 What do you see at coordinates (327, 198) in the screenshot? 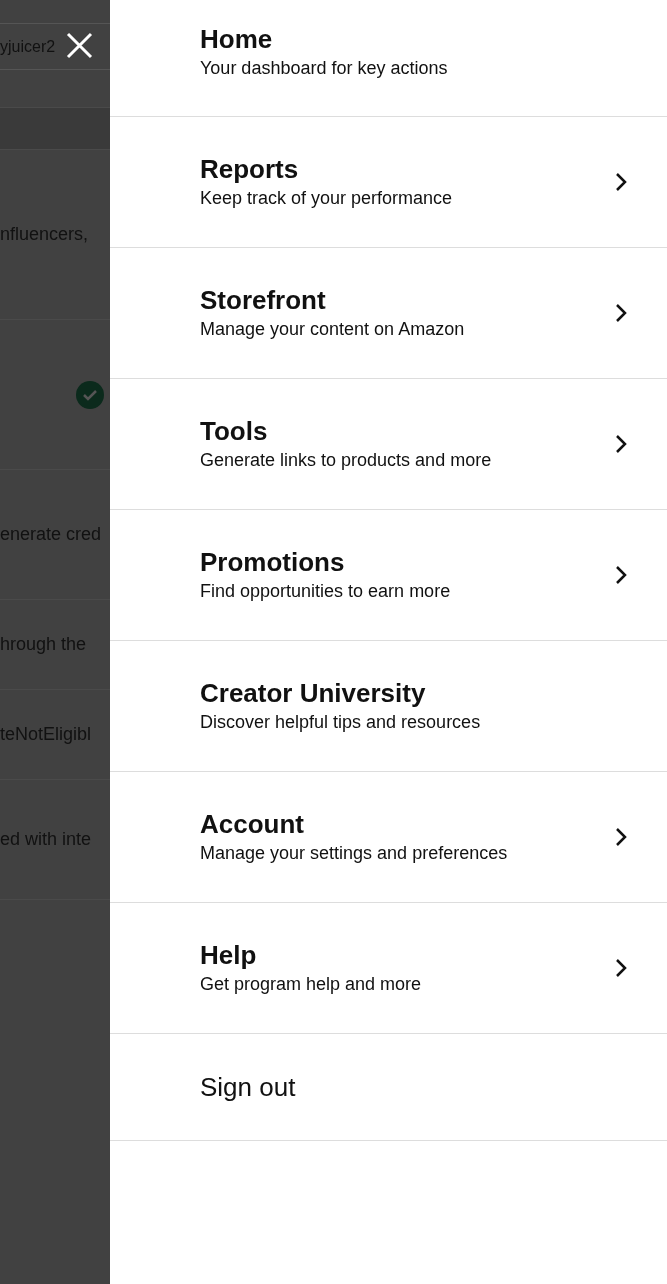
I see `menu-item-subtitle: Keep track of your performance` at bounding box center [327, 198].